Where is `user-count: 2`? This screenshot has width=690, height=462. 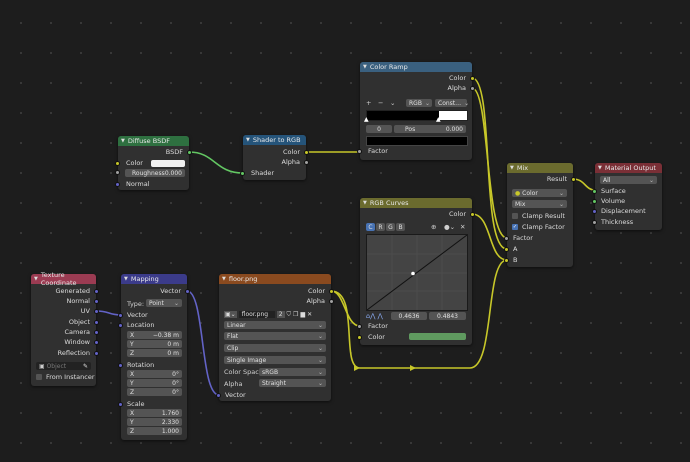
user-count: 2 is located at coordinates (280, 314).